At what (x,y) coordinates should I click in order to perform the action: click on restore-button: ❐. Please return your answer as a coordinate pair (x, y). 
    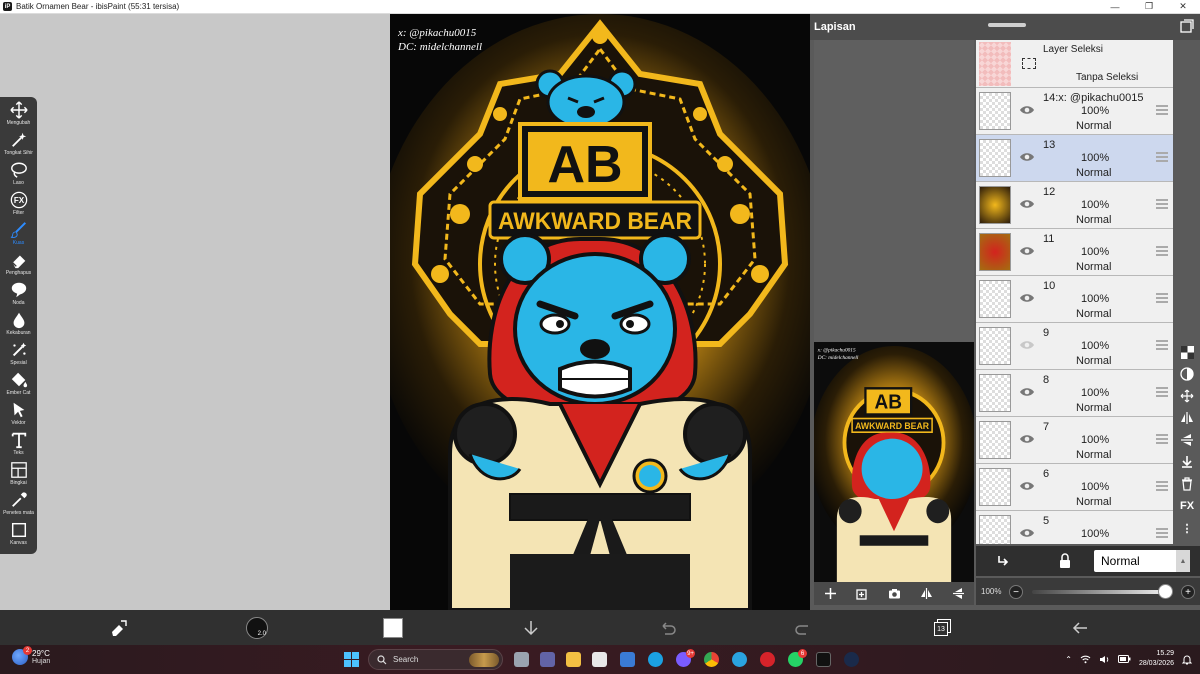
    Looking at the image, I should click on (1149, 7).